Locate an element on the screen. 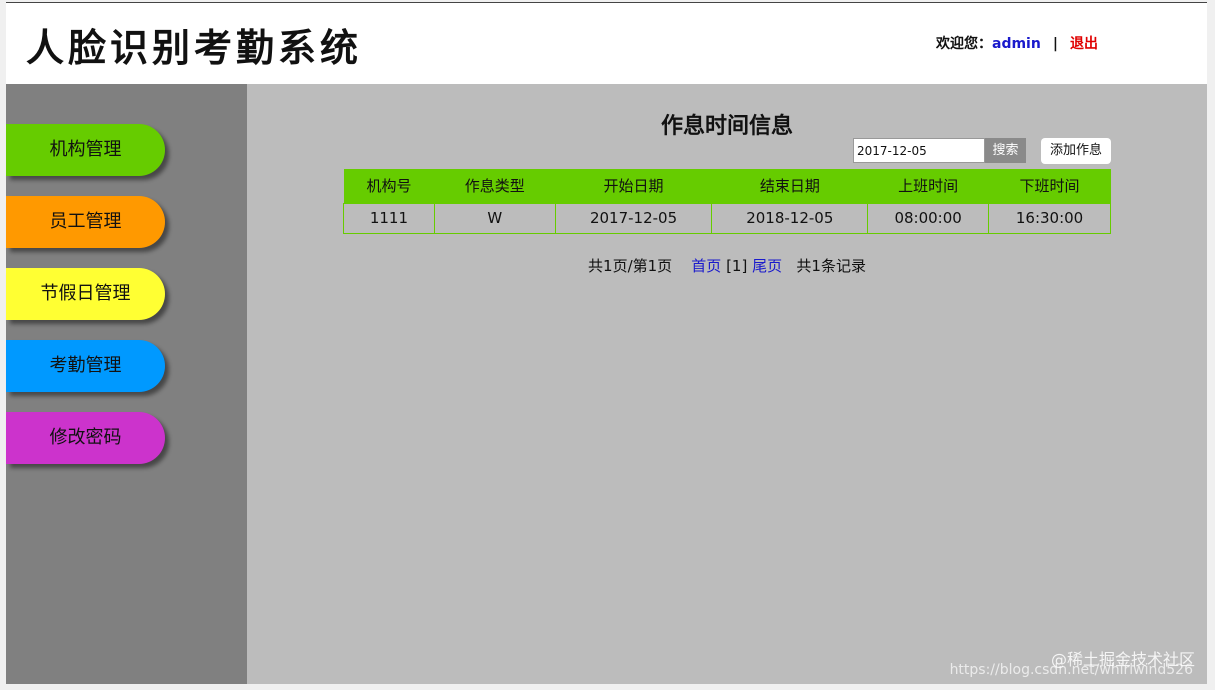  column-header: 机构号 is located at coordinates (389, 186).